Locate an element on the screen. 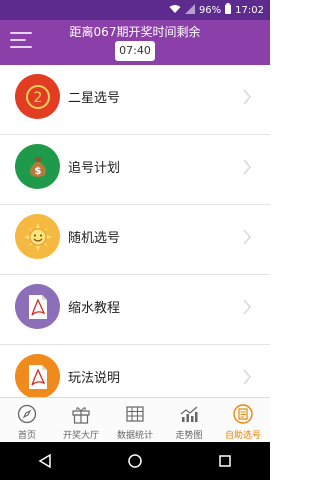 The image size is (320, 480). recents-square-icon is located at coordinates (225, 461).